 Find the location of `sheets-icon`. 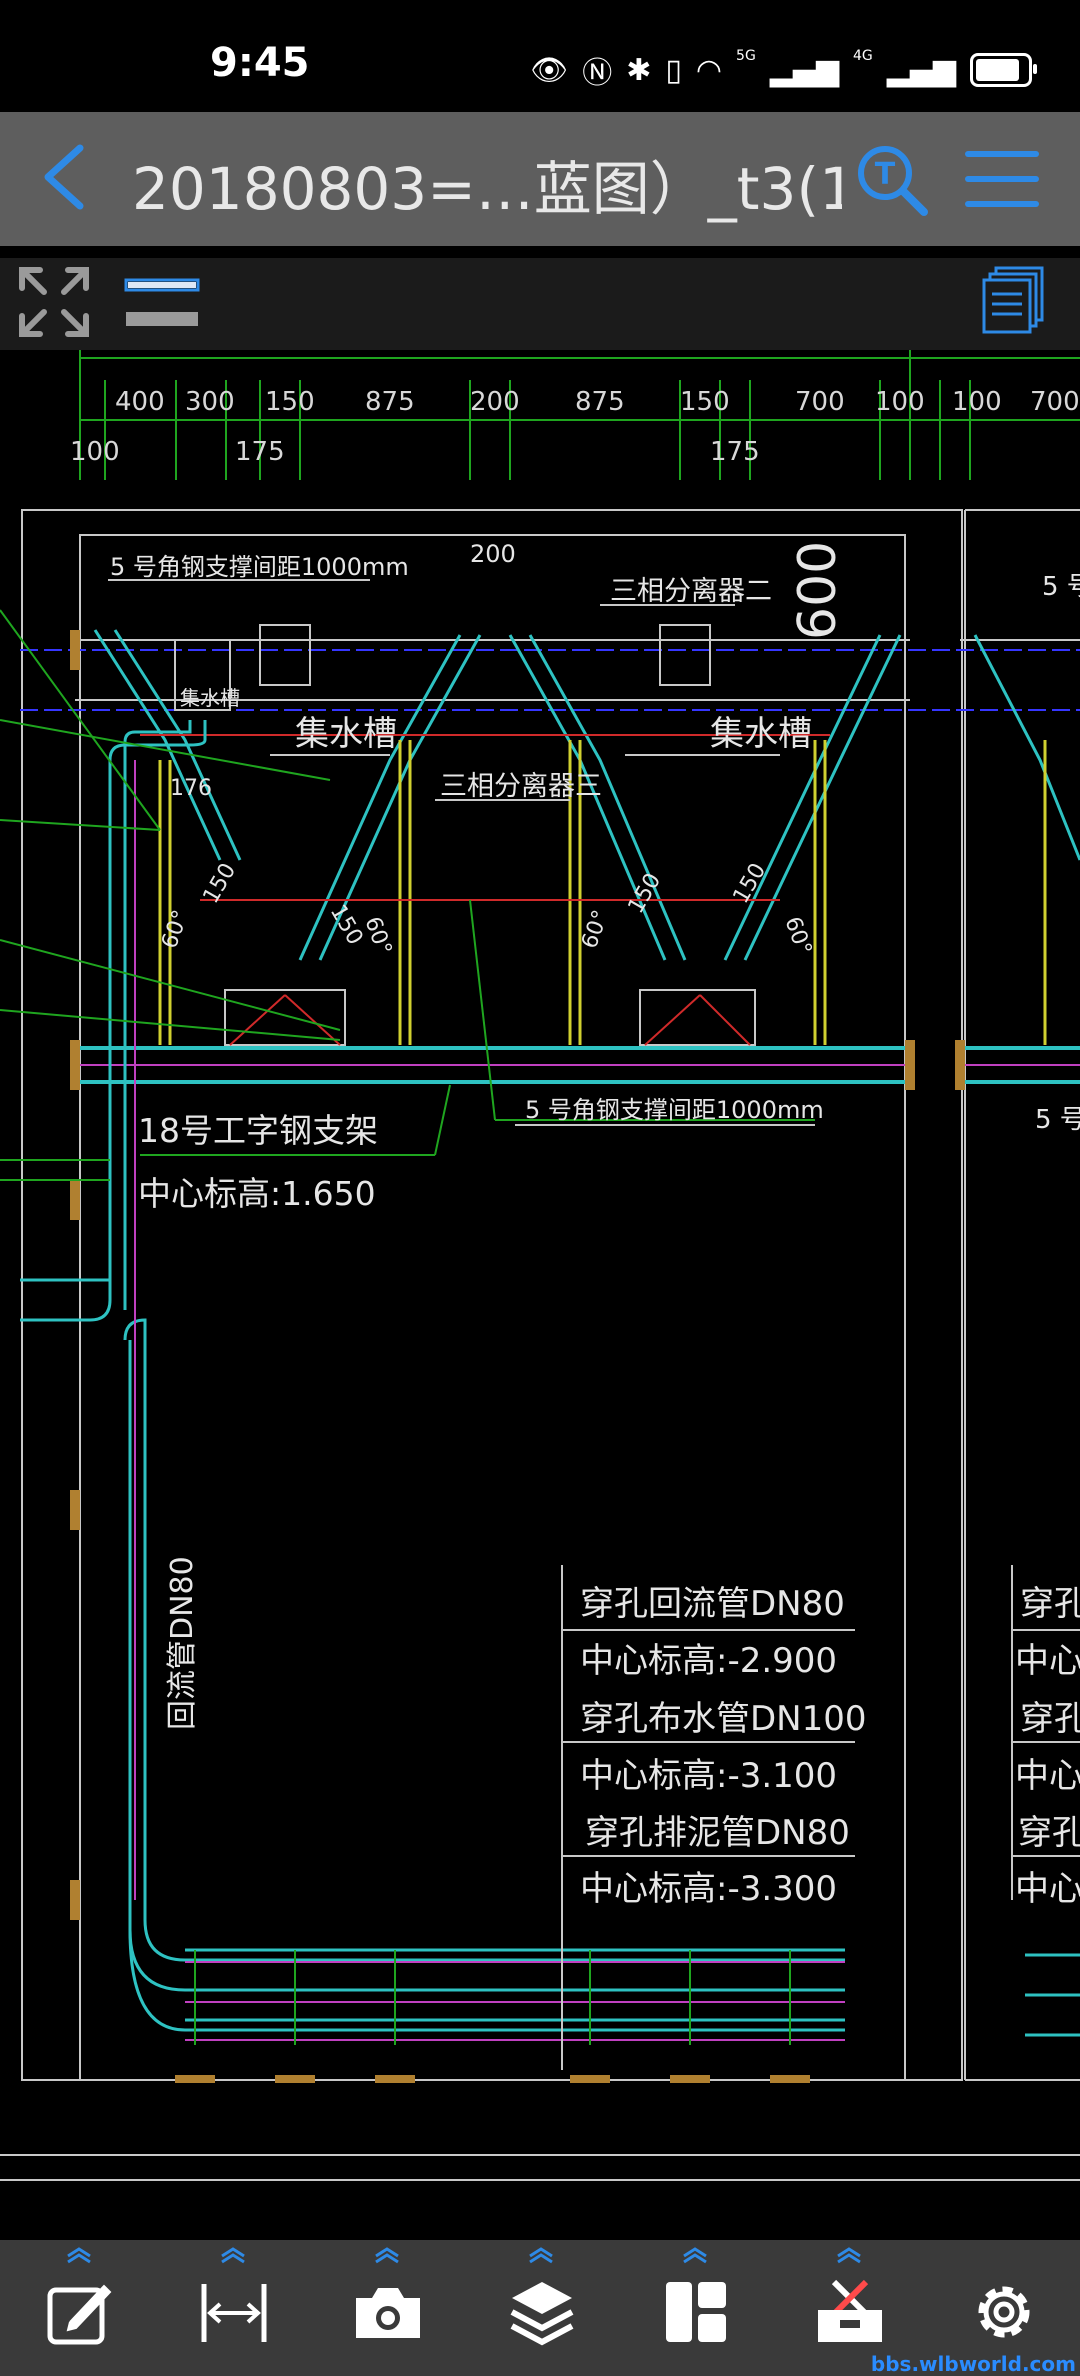

sheets-icon is located at coordinates (1013, 301).